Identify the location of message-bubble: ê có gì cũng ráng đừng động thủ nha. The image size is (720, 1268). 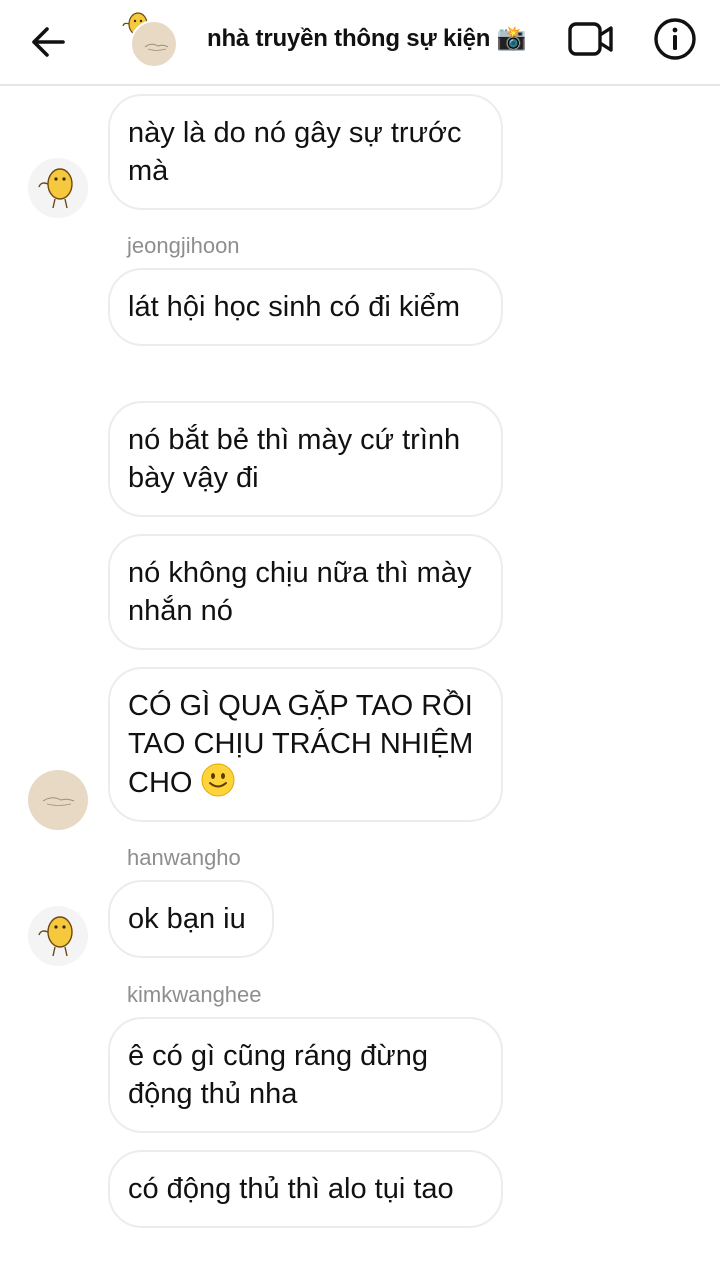
(305, 1075).